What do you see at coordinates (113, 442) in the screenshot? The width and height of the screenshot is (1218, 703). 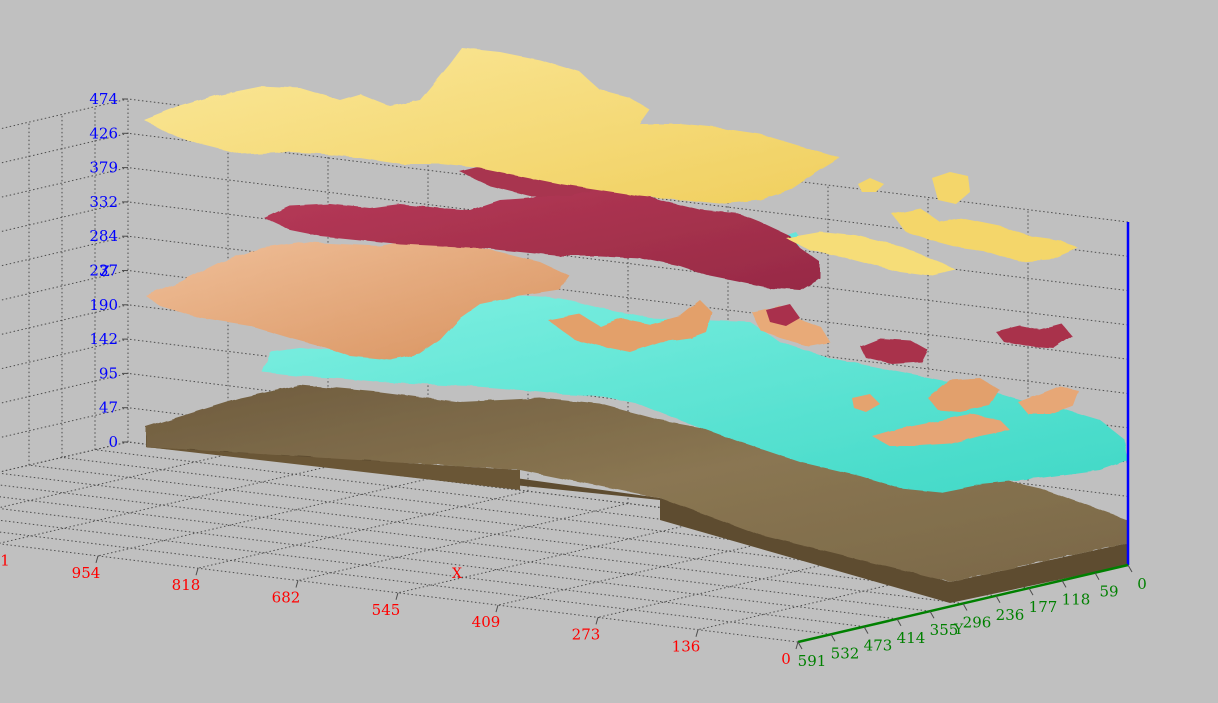 I see `z-tick-label: 0` at bounding box center [113, 442].